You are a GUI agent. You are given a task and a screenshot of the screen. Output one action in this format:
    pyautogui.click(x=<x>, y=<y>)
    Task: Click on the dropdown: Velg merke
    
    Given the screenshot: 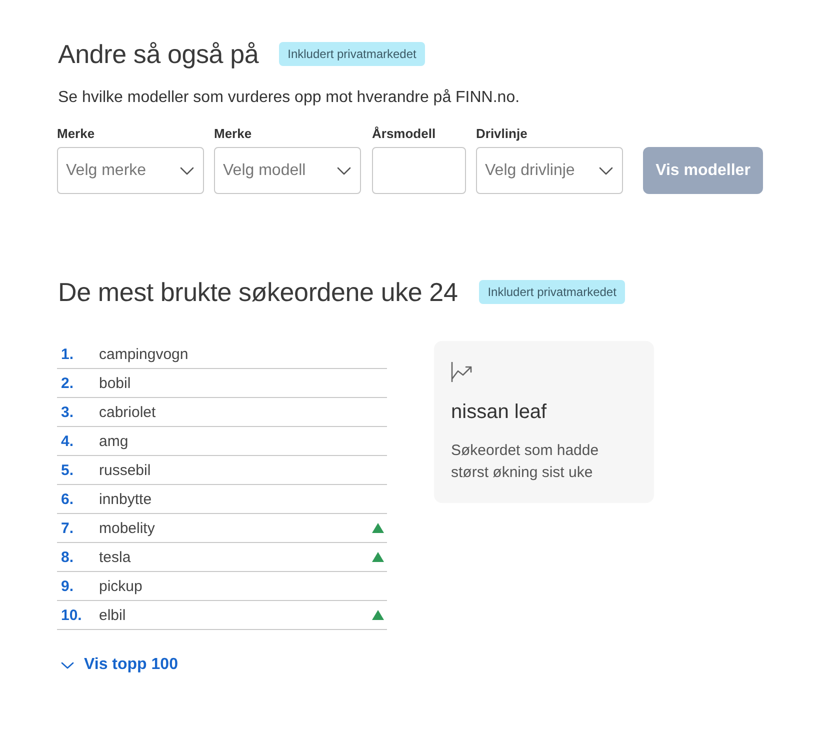 What is the action you would take?
    pyautogui.click(x=130, y=170)
    